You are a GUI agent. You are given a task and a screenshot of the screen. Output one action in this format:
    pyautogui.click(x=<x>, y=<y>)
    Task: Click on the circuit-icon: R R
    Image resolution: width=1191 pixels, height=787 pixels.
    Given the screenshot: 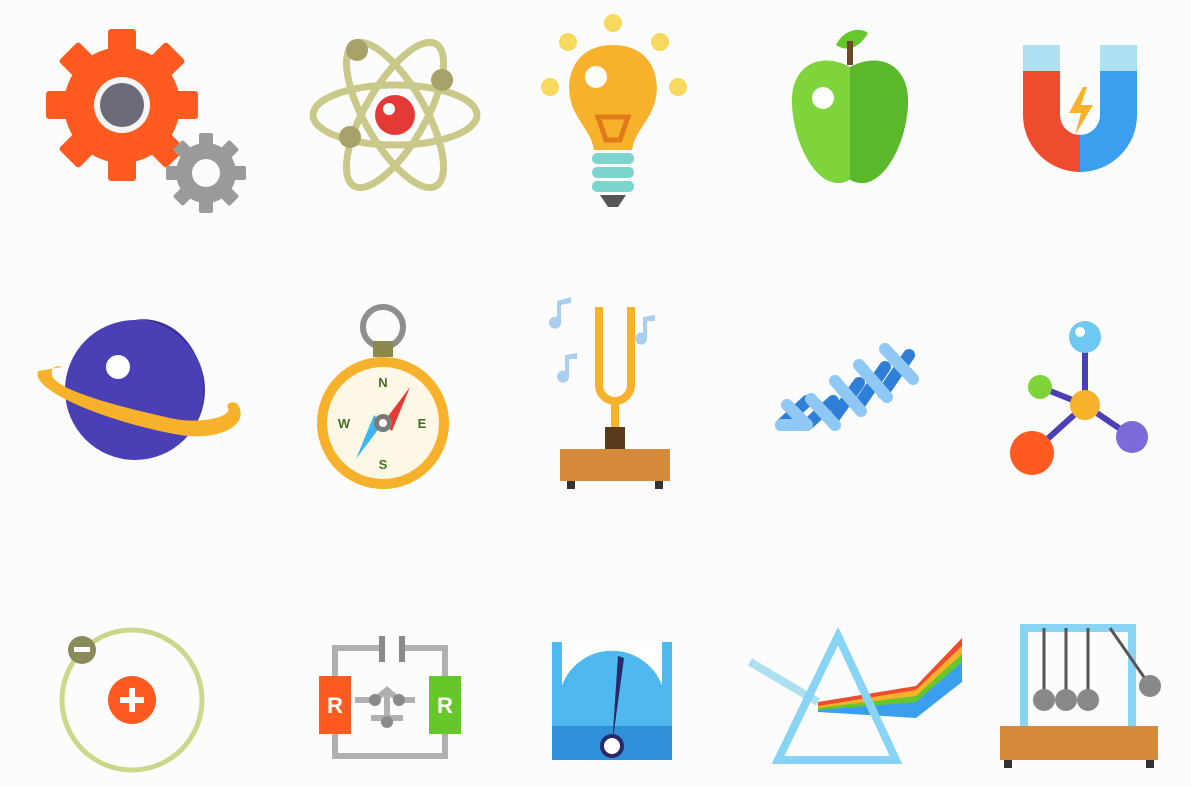 What is the action you would take?
    pyautogui.click(x=385, y=660)
    